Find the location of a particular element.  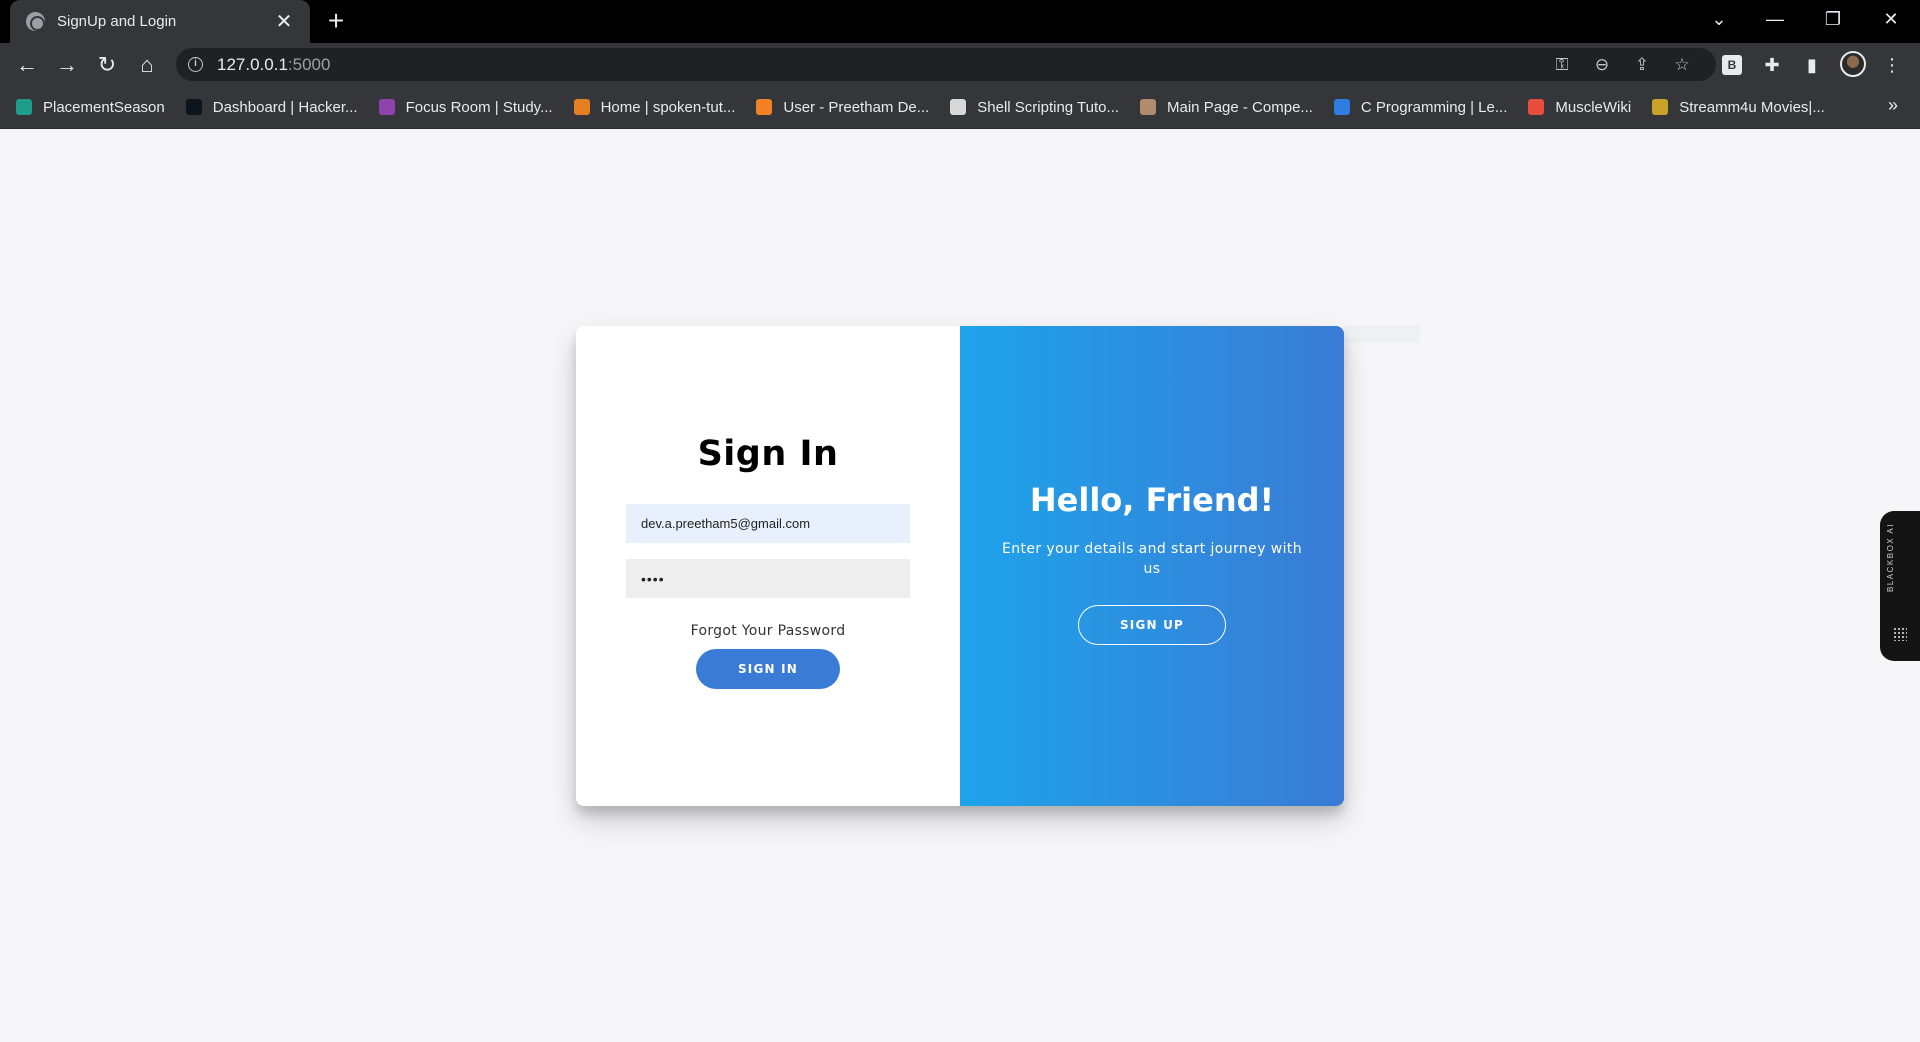

bookmark-label: PlacementSeason is located at coordinates (104, 107).